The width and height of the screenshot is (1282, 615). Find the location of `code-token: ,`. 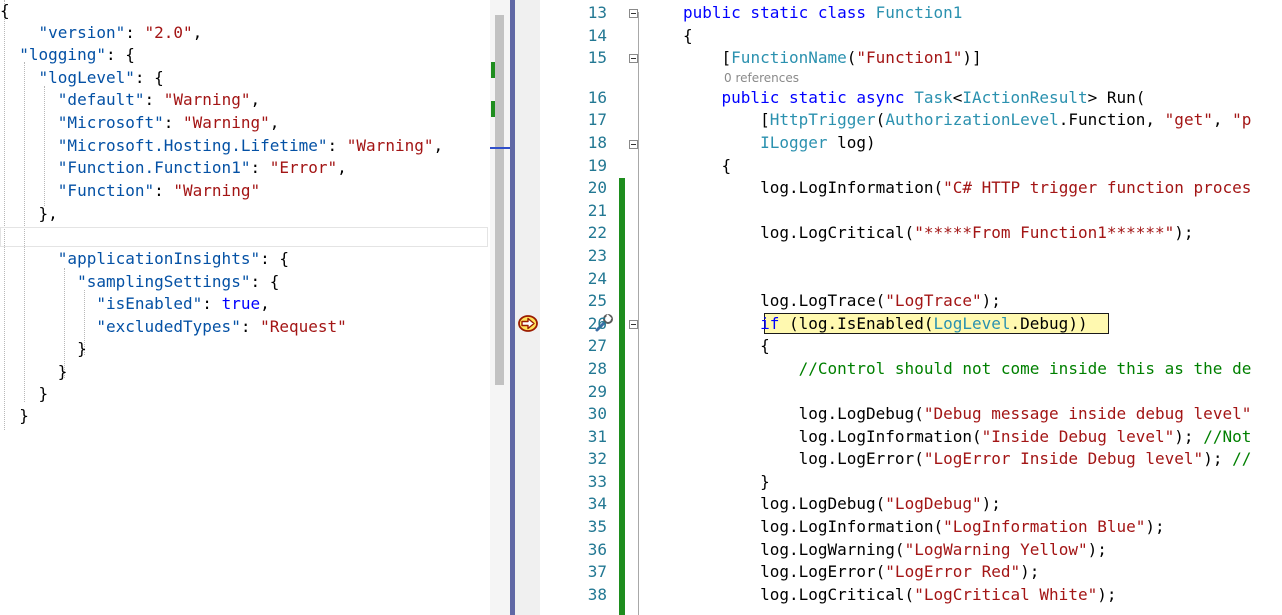

code-token: , is located at coordinates (1222, 119).